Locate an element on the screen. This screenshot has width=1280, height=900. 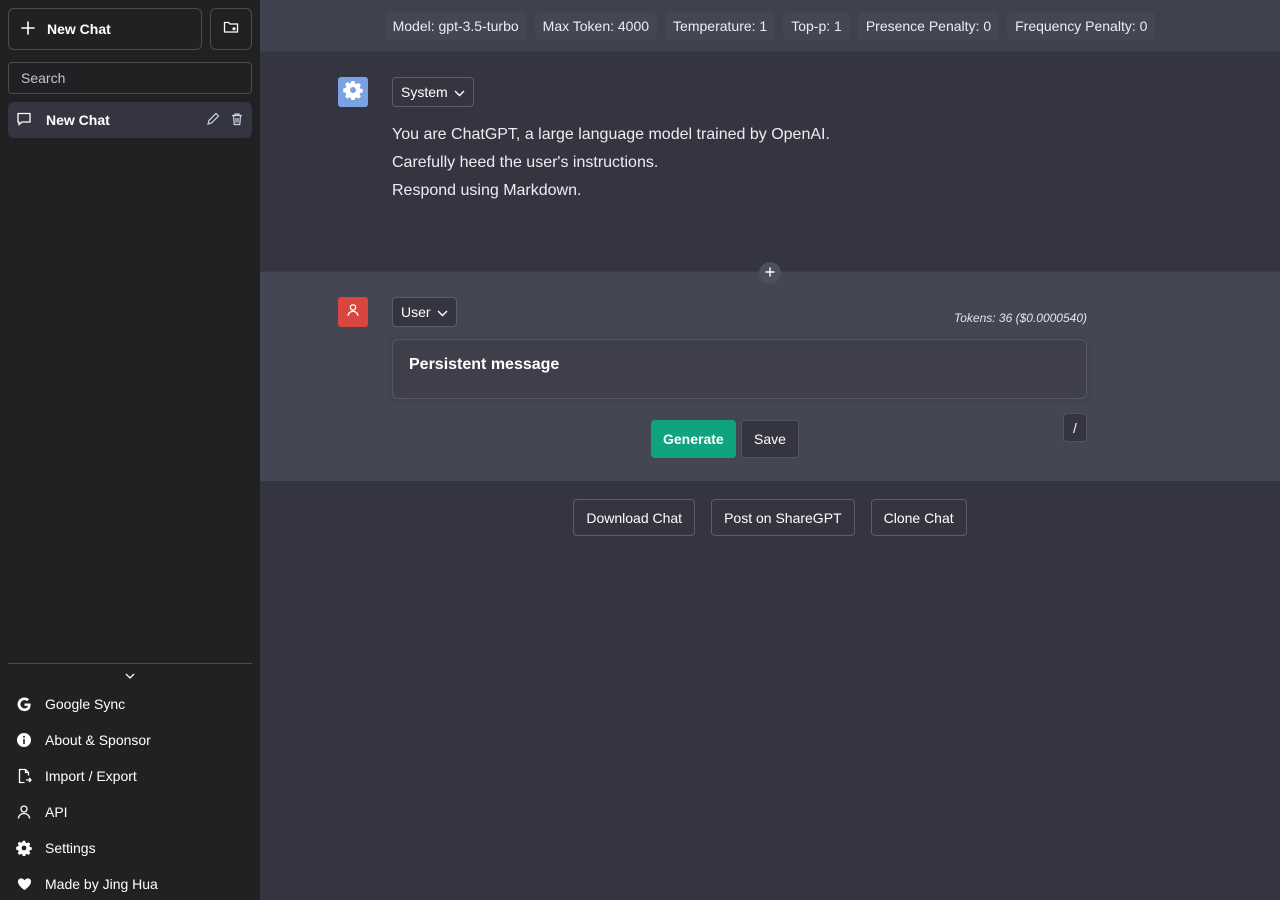
menu-label: Settings is located at coordinates (70, 848).